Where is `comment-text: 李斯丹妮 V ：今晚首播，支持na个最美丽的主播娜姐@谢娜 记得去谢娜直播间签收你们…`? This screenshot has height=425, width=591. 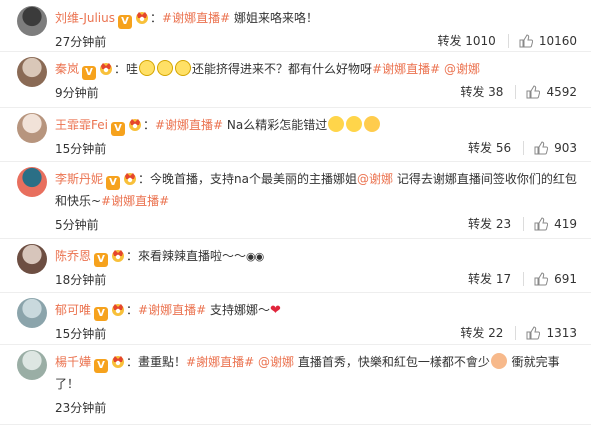 comment-text: 李斯丹妮 V ：今晚首播，支持na个最美丽的主播娜姐@谢娜 记得去谢娜直播间签收你们… is located at coordinates (316, 190).